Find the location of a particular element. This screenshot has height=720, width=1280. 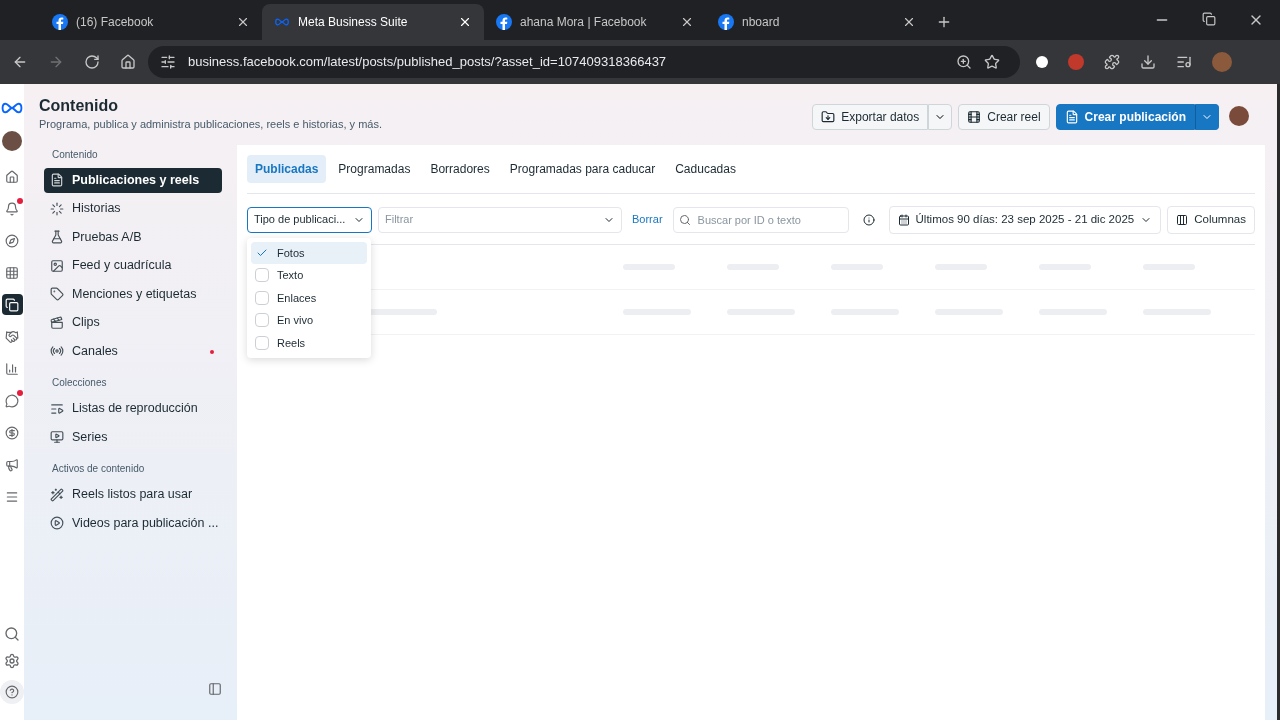

puzzle-icon is located at coordinates (1112, 62).